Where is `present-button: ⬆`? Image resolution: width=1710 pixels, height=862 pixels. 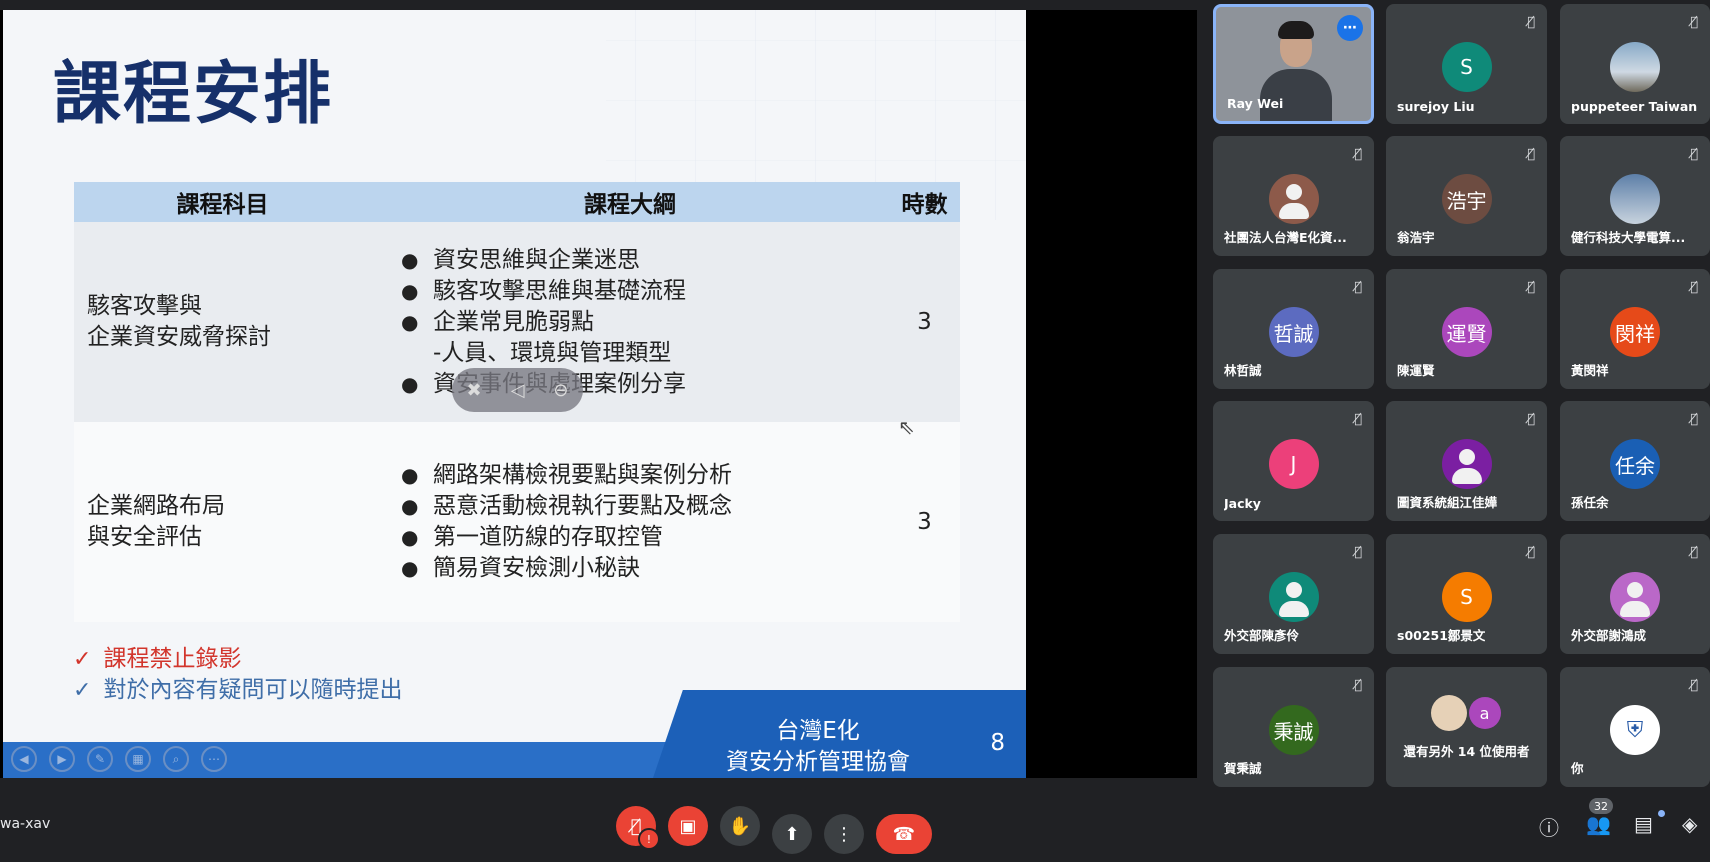
present-button: ⬆ is located at coordinates (792, 834).